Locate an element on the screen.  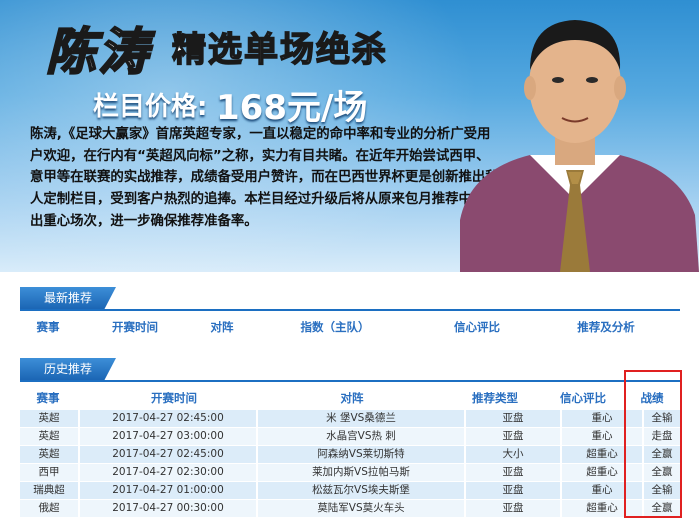
cell-league: 西甲 is located at coordinates (49, 473).